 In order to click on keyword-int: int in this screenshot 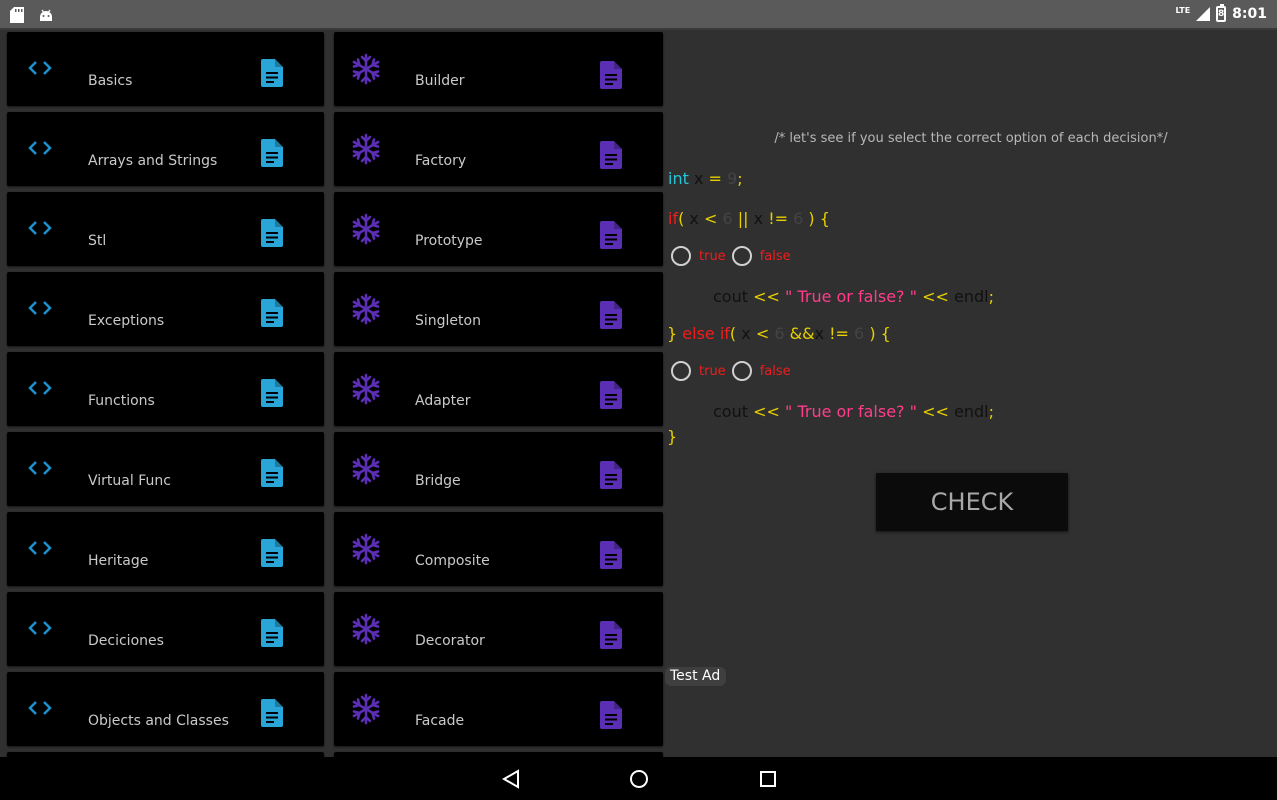, I will do `click(678, 178)`.